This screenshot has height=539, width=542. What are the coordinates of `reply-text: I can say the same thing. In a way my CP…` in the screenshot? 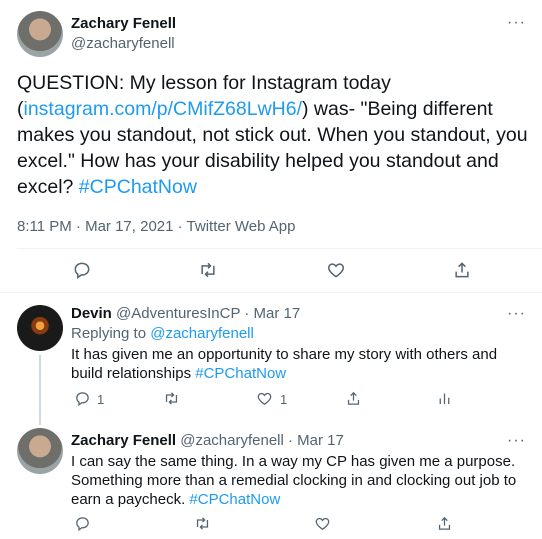 It's located at (301, 480).